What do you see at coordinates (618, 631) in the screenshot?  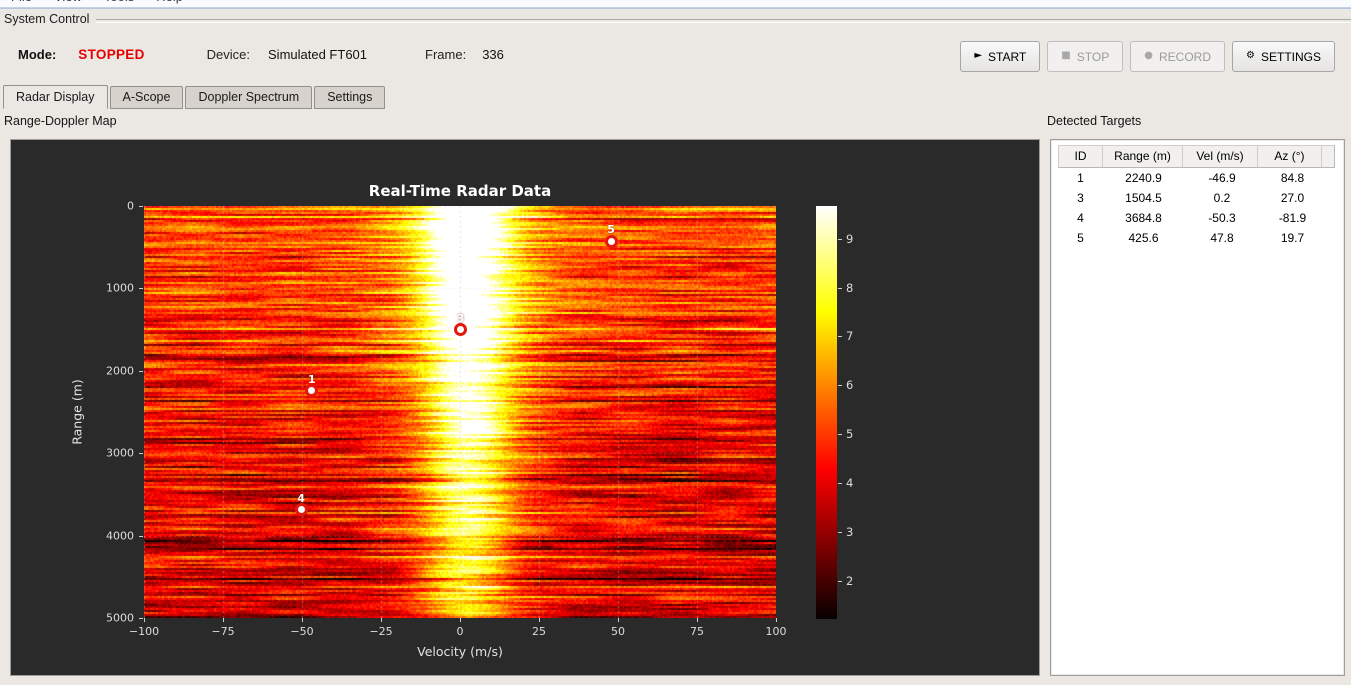 I see `x-tick-label: 50` at bounding box center [618, 631].